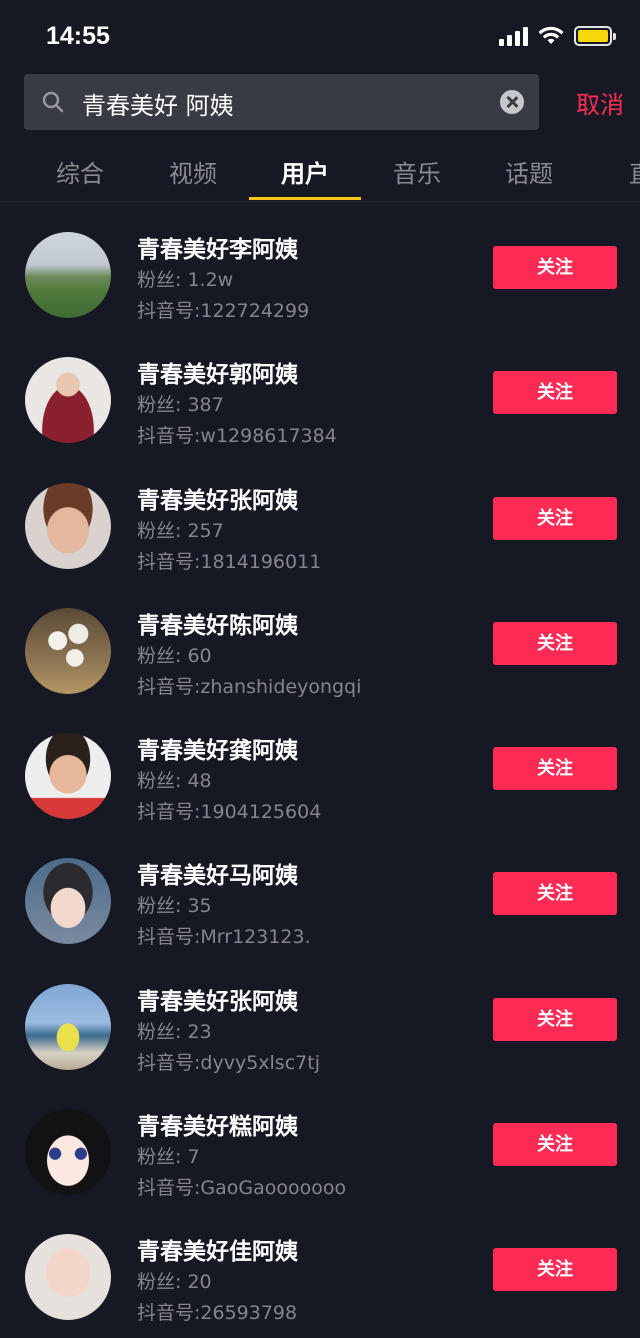  What do you see at coordinates (305, 198) in the screenshot?
I see `tab-indicator` at bounding box center [305, 198].